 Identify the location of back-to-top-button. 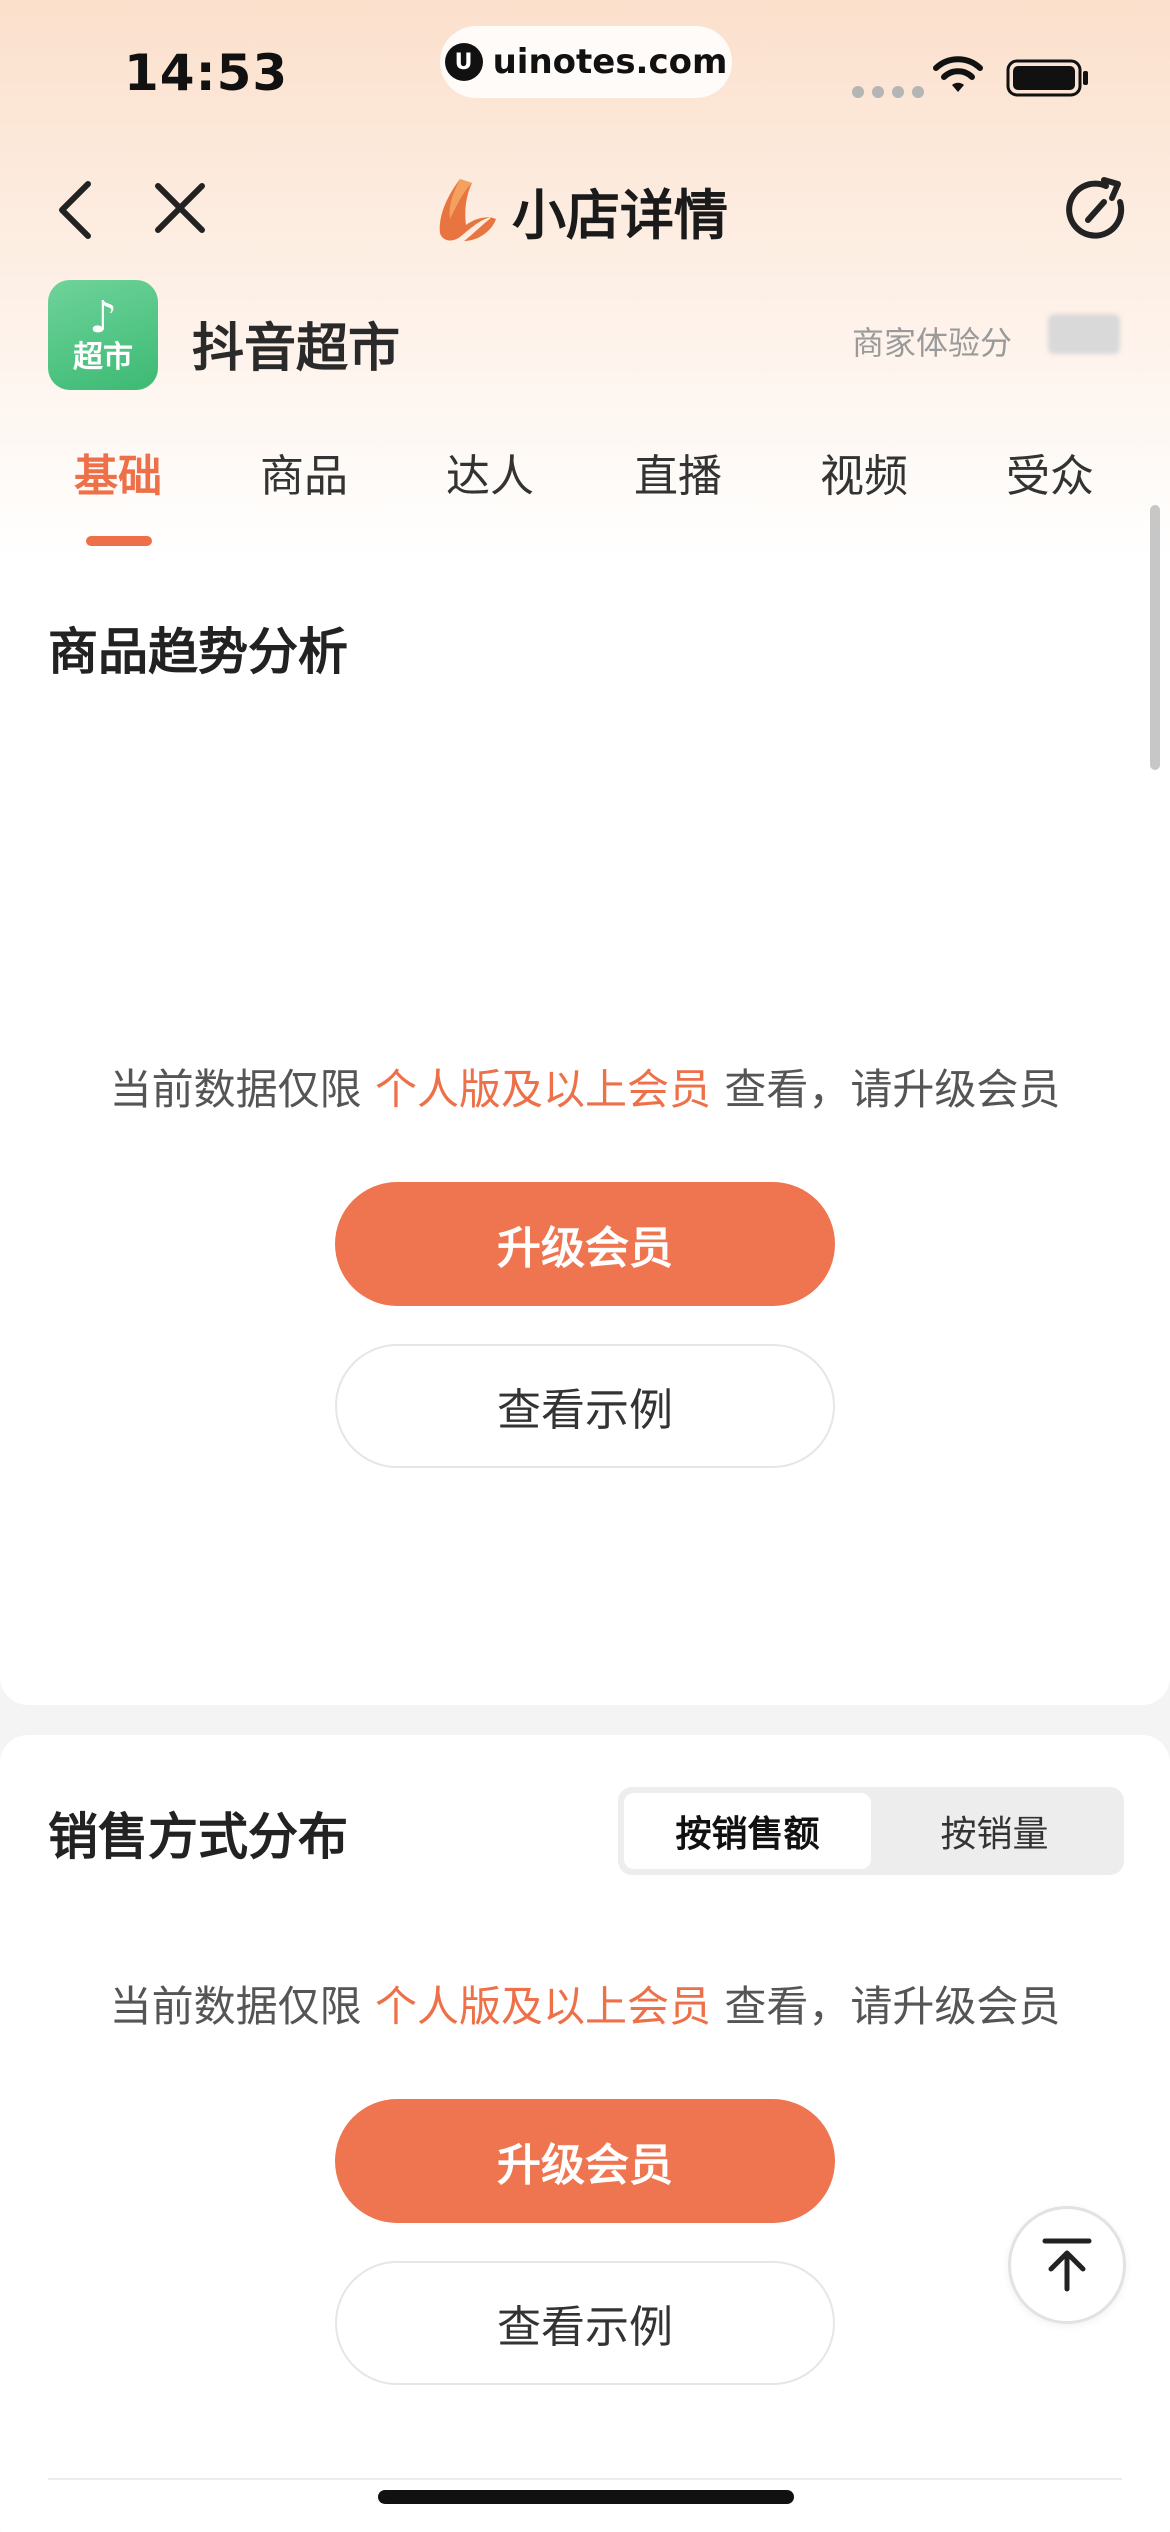
(1067, 2265).